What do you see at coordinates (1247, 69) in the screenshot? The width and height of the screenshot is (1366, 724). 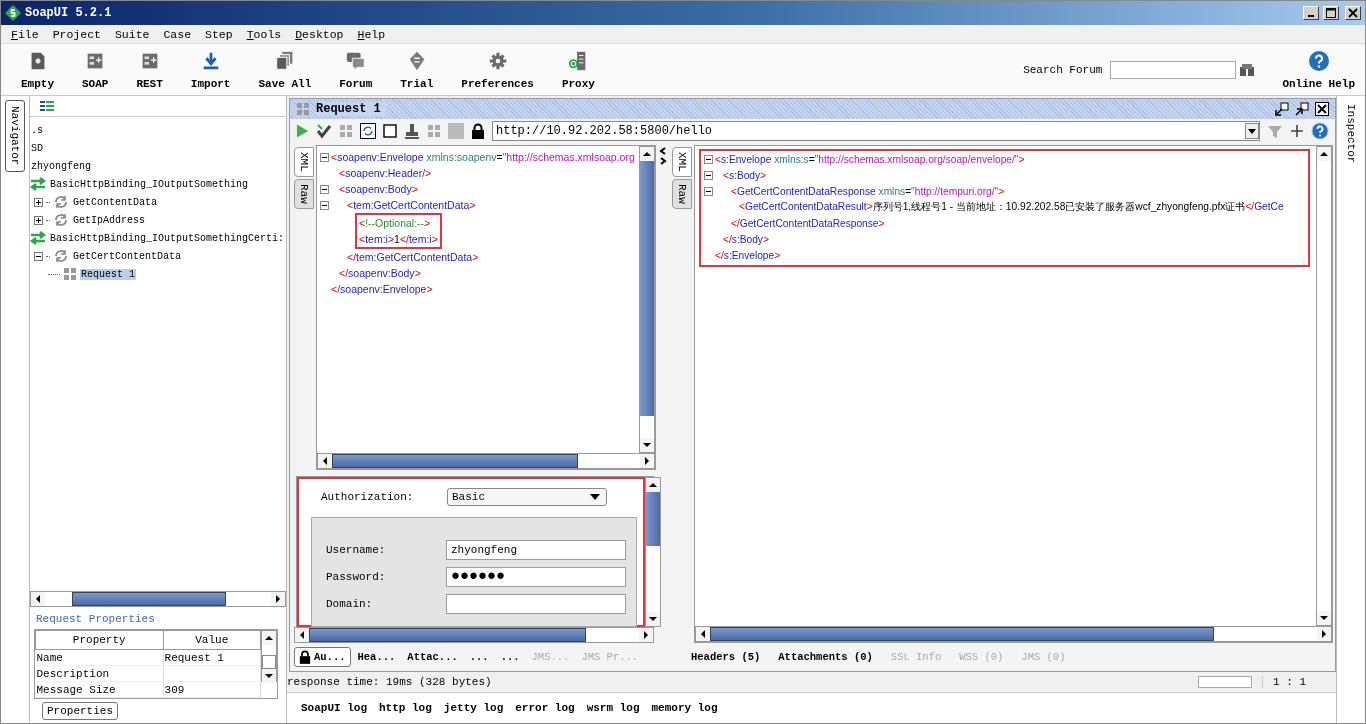 I see `binoculars-icon` at bounding box center [1247, 69].